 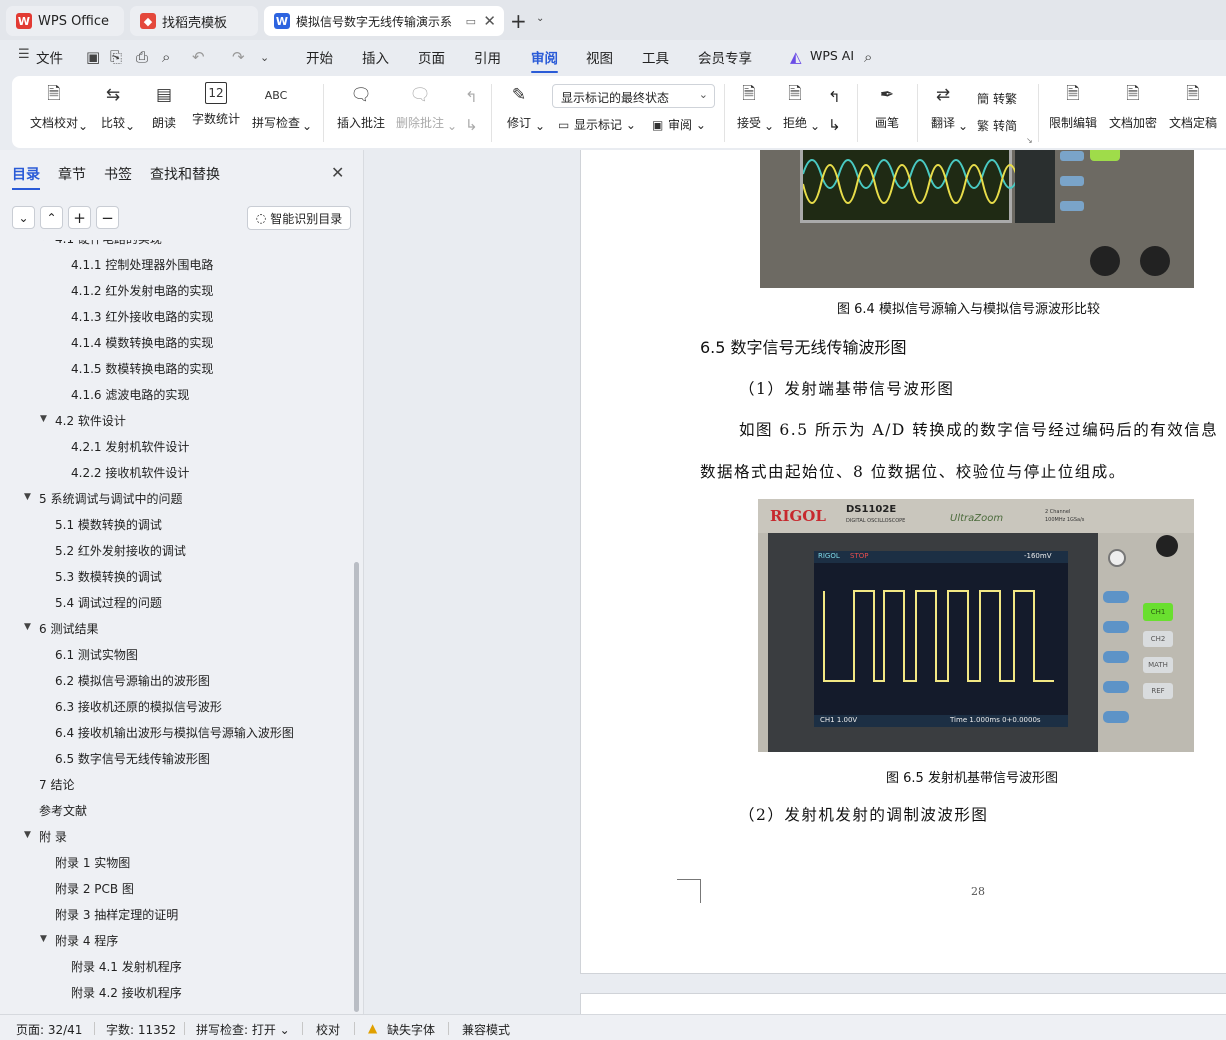 I want to click on expand-all-button: ⌄, so click(x=23, y=217).